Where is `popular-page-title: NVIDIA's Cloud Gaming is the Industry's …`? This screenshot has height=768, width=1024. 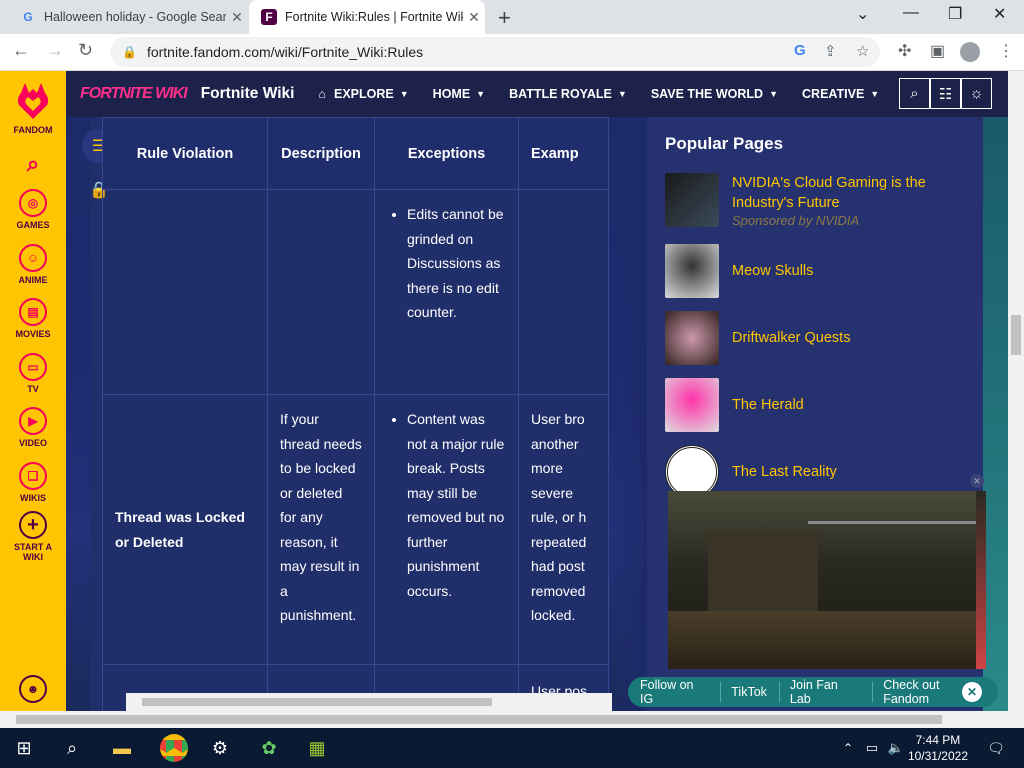
popular-page-title: NVIDIA's Cloud Gaming is the Industry's … is located at coordinates (829, 193).